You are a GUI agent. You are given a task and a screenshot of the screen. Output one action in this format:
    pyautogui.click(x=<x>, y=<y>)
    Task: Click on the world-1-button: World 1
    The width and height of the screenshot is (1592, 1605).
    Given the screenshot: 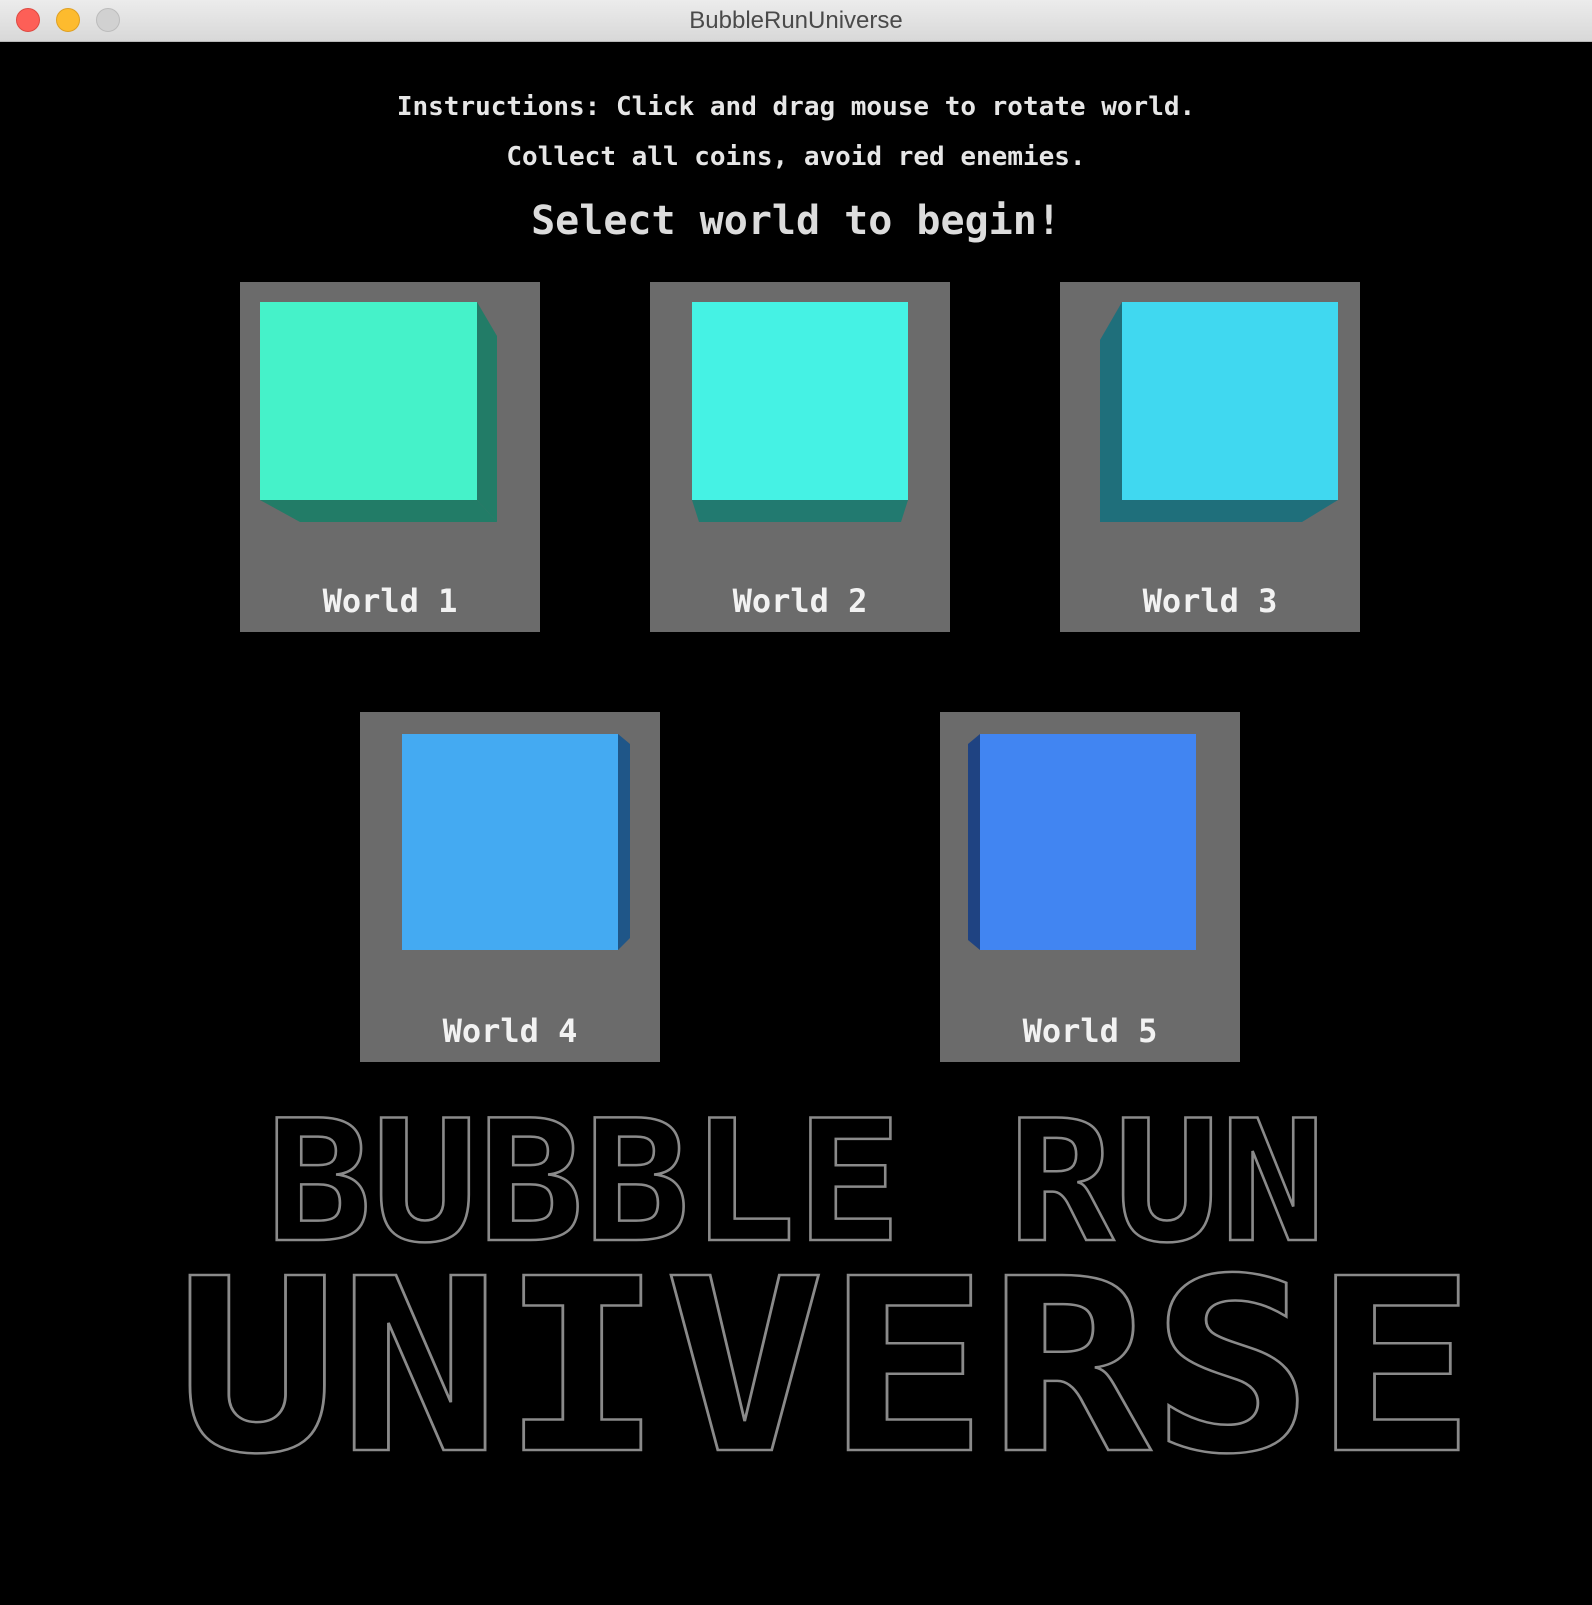 What is the action you would take?
    pyautogui.click(x=390, y=457)
    